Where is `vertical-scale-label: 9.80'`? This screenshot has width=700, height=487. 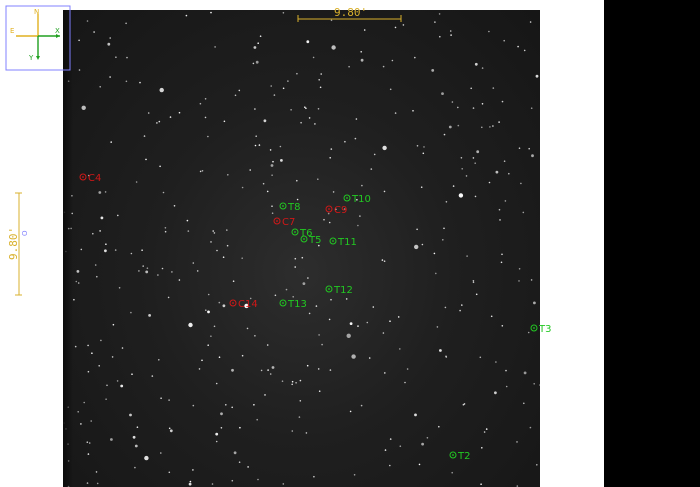 vertical-scale-label: 9.80' is located at coordinates (13, 243).